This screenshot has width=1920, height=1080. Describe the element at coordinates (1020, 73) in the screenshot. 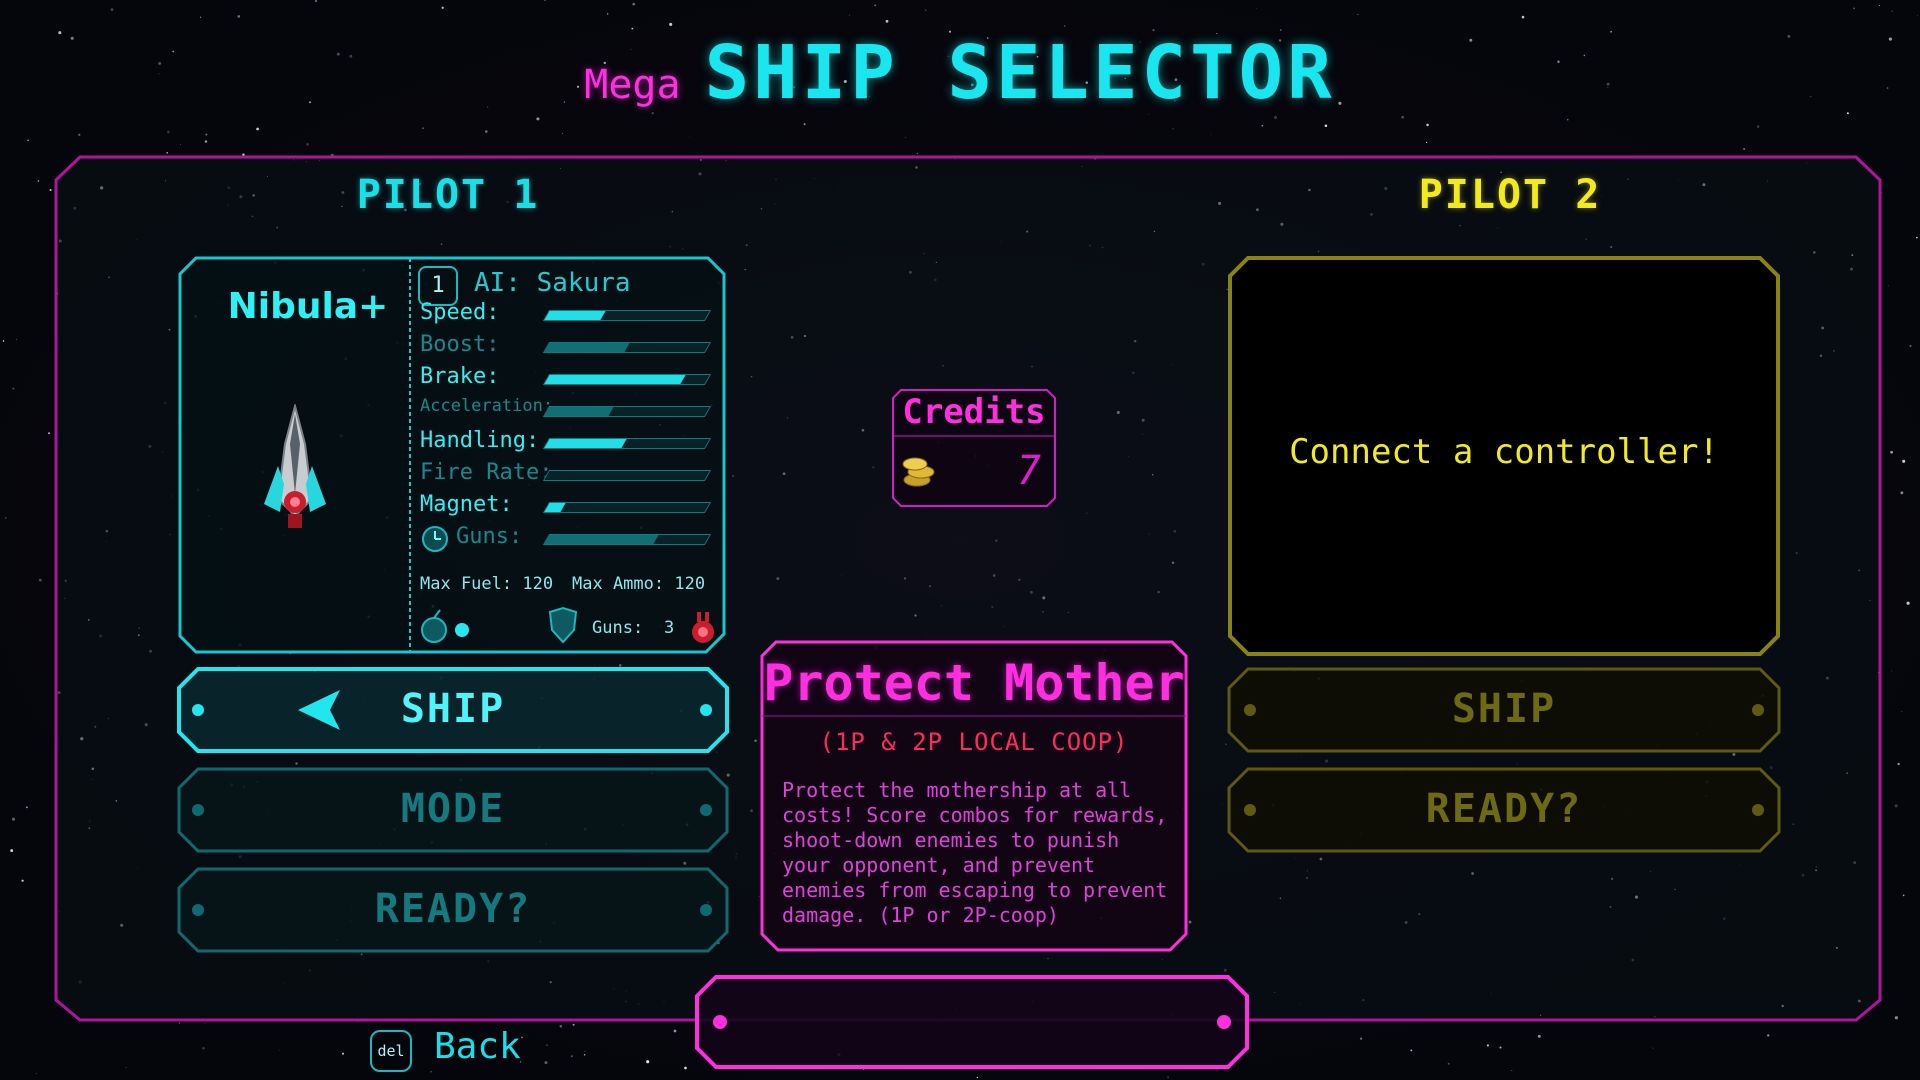

I see `title-main: SHIP SELECTOR` at that location.